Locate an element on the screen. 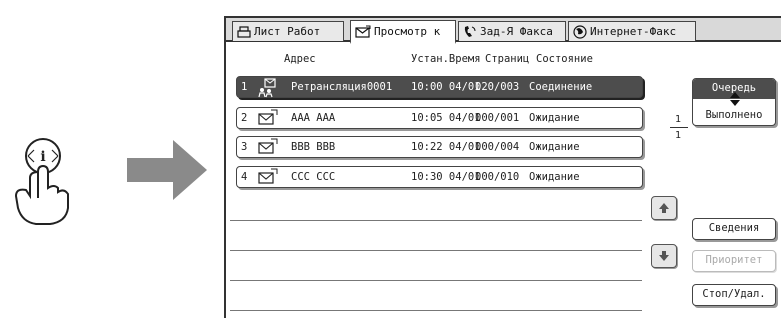 The image size is (781, 318). row-pages: 000/001 is located at coordinates (497, 118).